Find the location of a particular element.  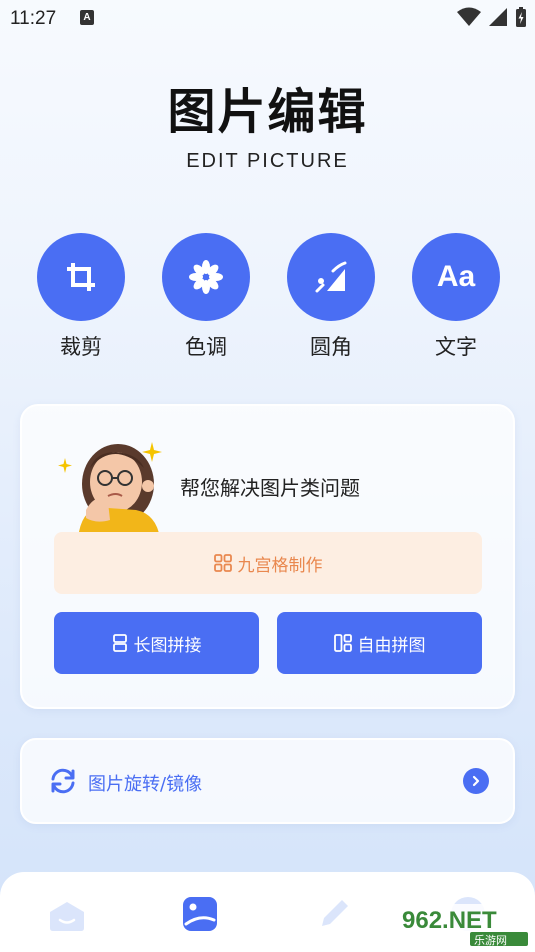

battery-icon is located at coordinates (521, 17).